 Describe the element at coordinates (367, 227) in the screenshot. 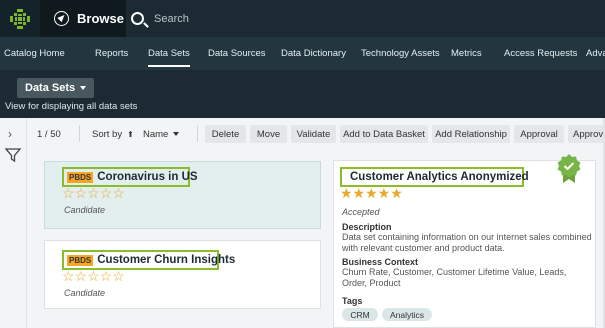

I see `description-label: Description` at that location.